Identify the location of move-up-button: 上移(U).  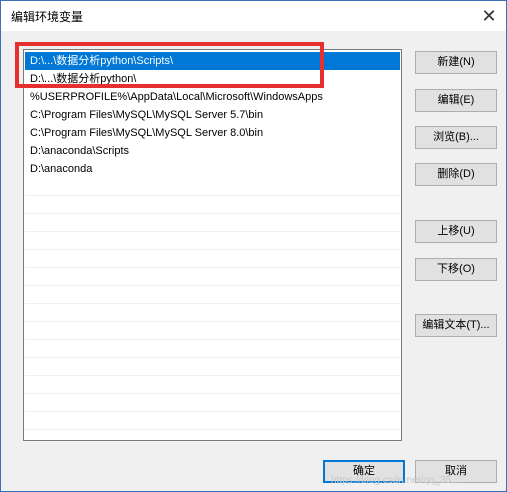
(456, 231).